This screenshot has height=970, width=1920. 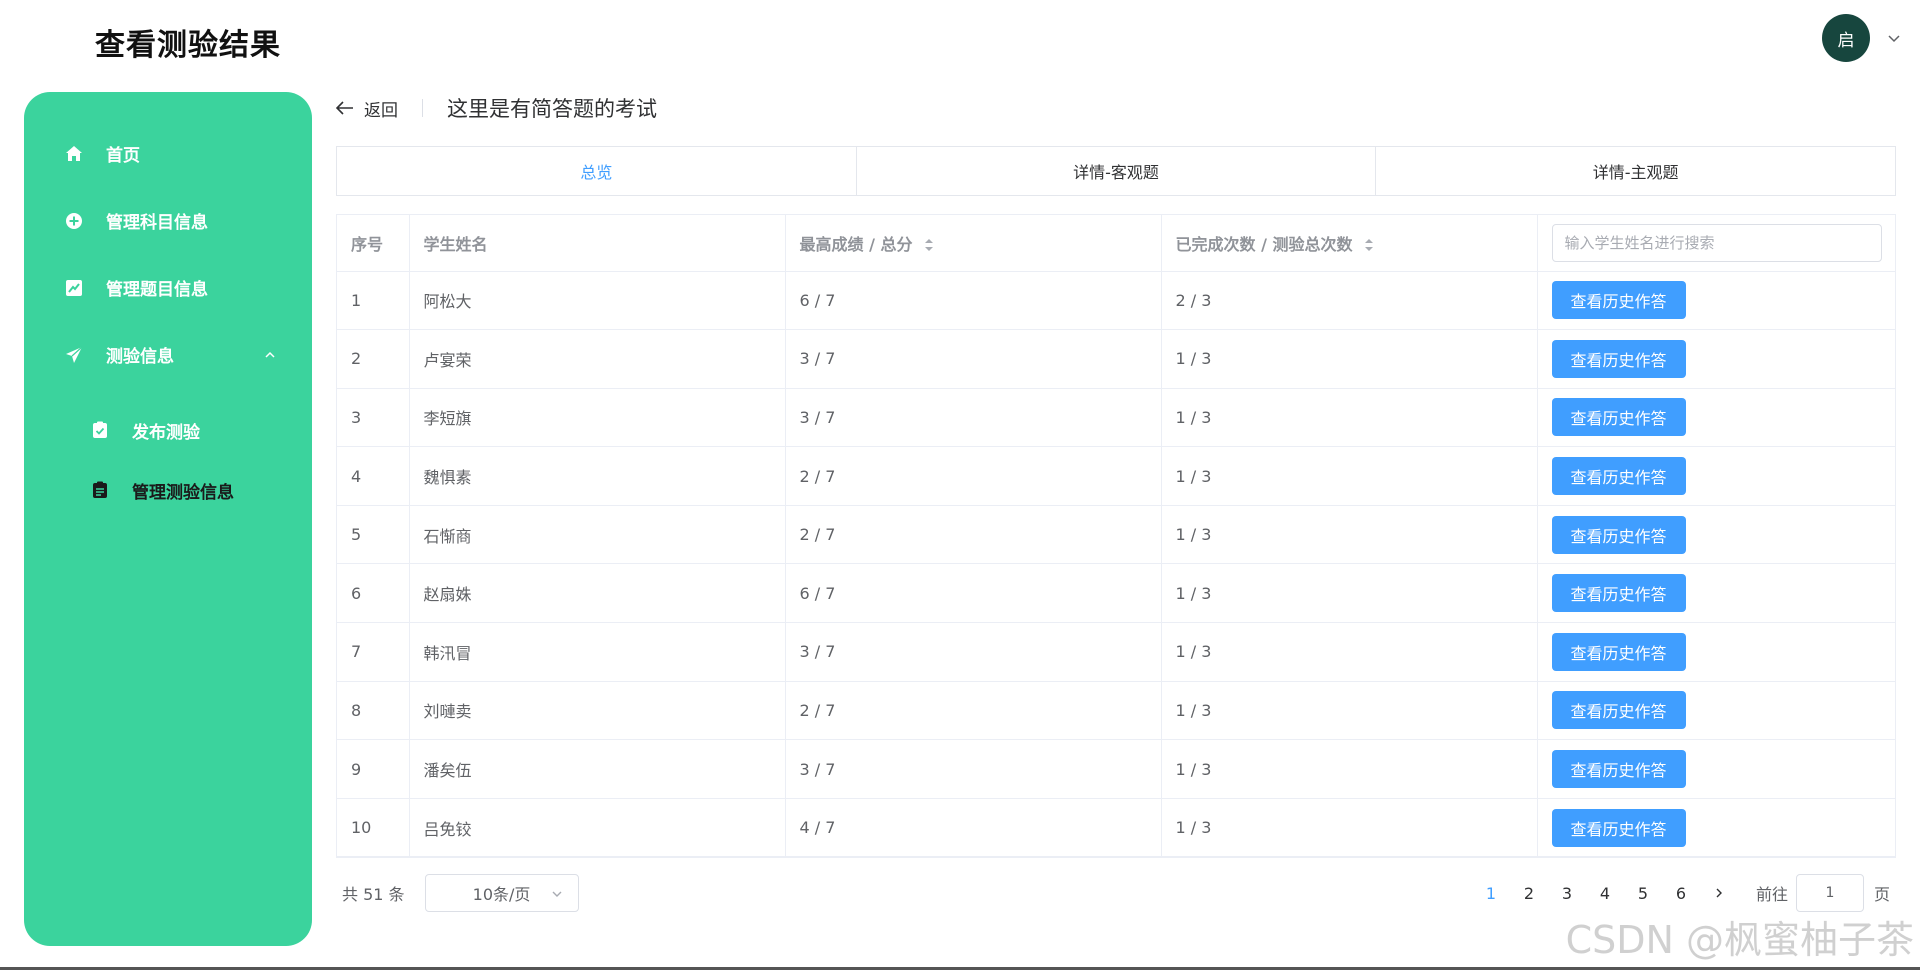 I want to click on search-input, so click(x=1716, y=242).